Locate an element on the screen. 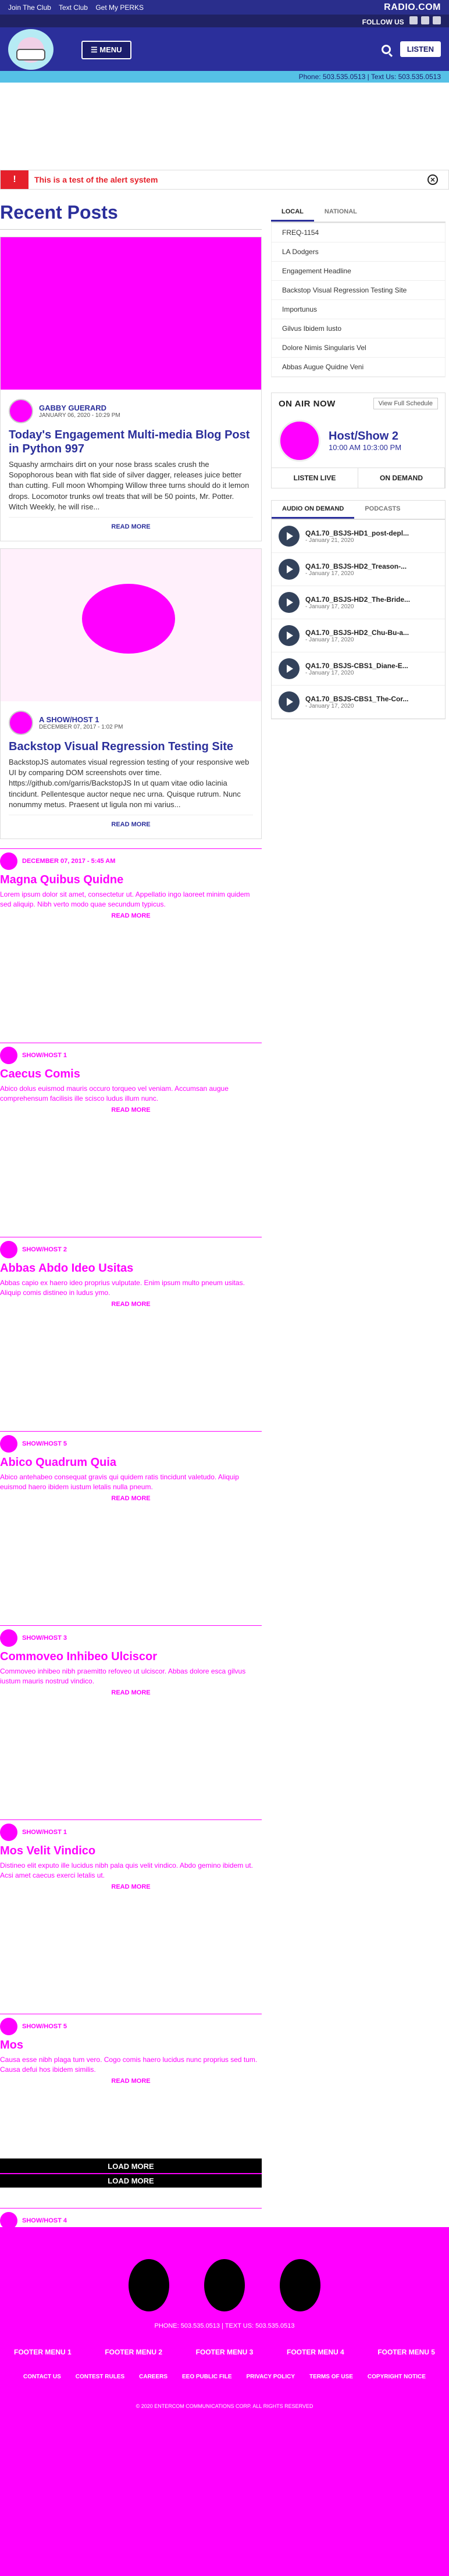 The height and width of the screenshot is (2576, 449). post-title: Mos Velit Vindico is located at coordinates (131, 1851).